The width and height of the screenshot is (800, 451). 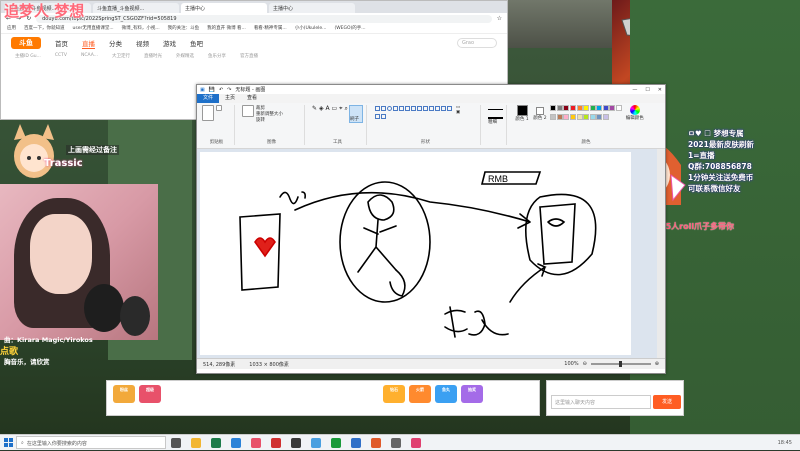 What do you see at coordinates (196, 43) in the screenshot?
I see `nav-fishbar: 鱼吧` at bounding box center [196, 43].